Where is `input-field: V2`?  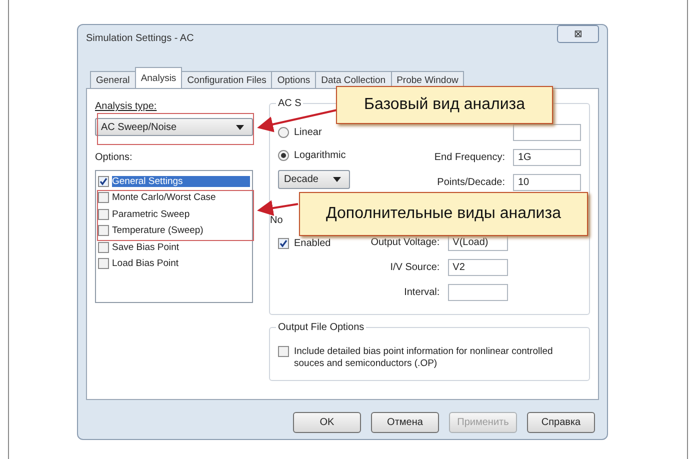 input-field: V2 is located at coordinates (478, 267).